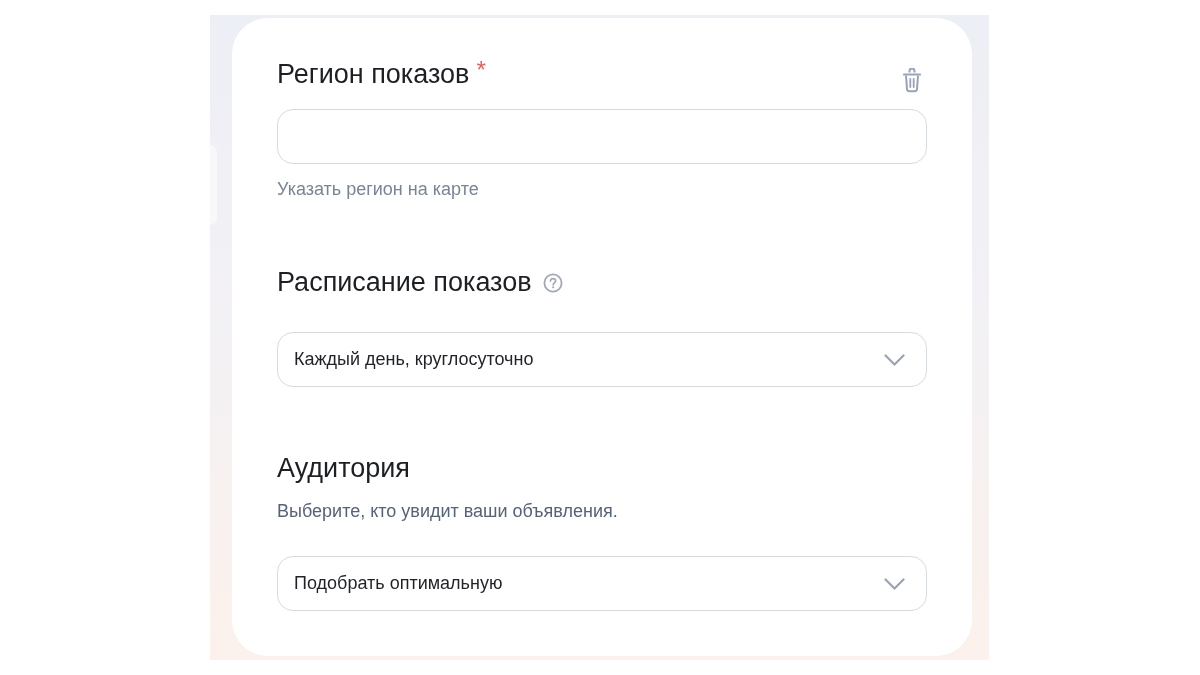 The height and width of the screenshot is (675, 1200). Describe the element at coordinates (602, 583) in the screenshot. I see `dropdown-select: Подобрать оптимальную` at that location.